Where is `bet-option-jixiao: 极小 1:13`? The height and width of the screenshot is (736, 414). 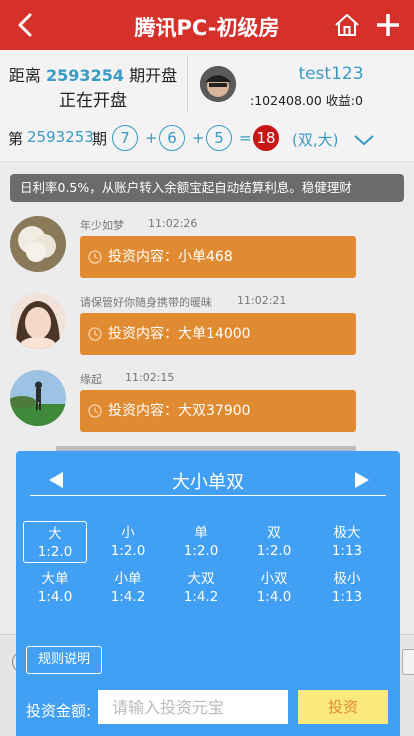 bet-option-jixiao: 极小 1:13 is located at coordinates (347, 588).